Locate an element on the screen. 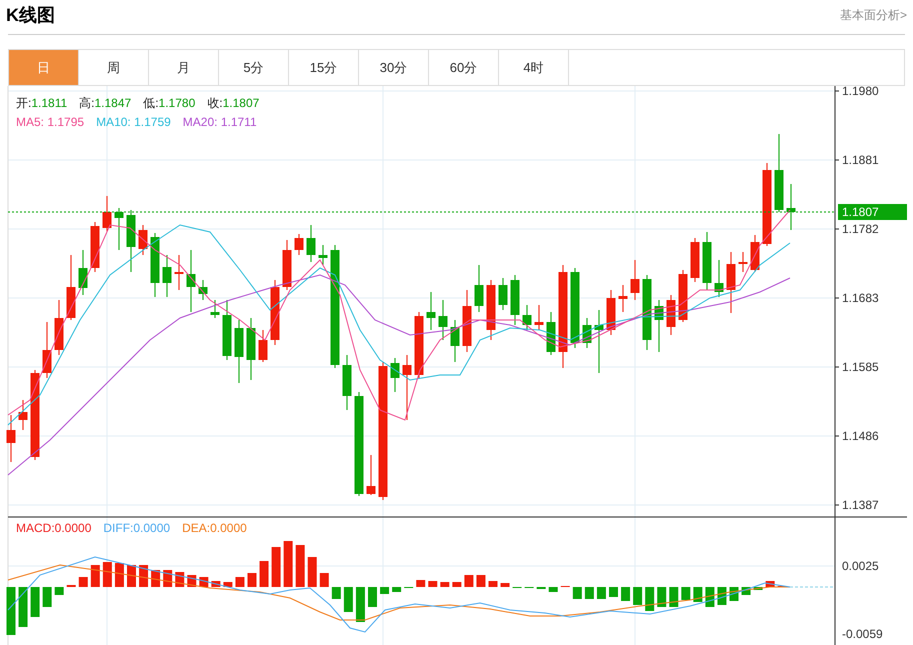 This screenshot has width=913, height=645. ohlc-legend-value: 1.1807 is located at coordinates (241, 103).